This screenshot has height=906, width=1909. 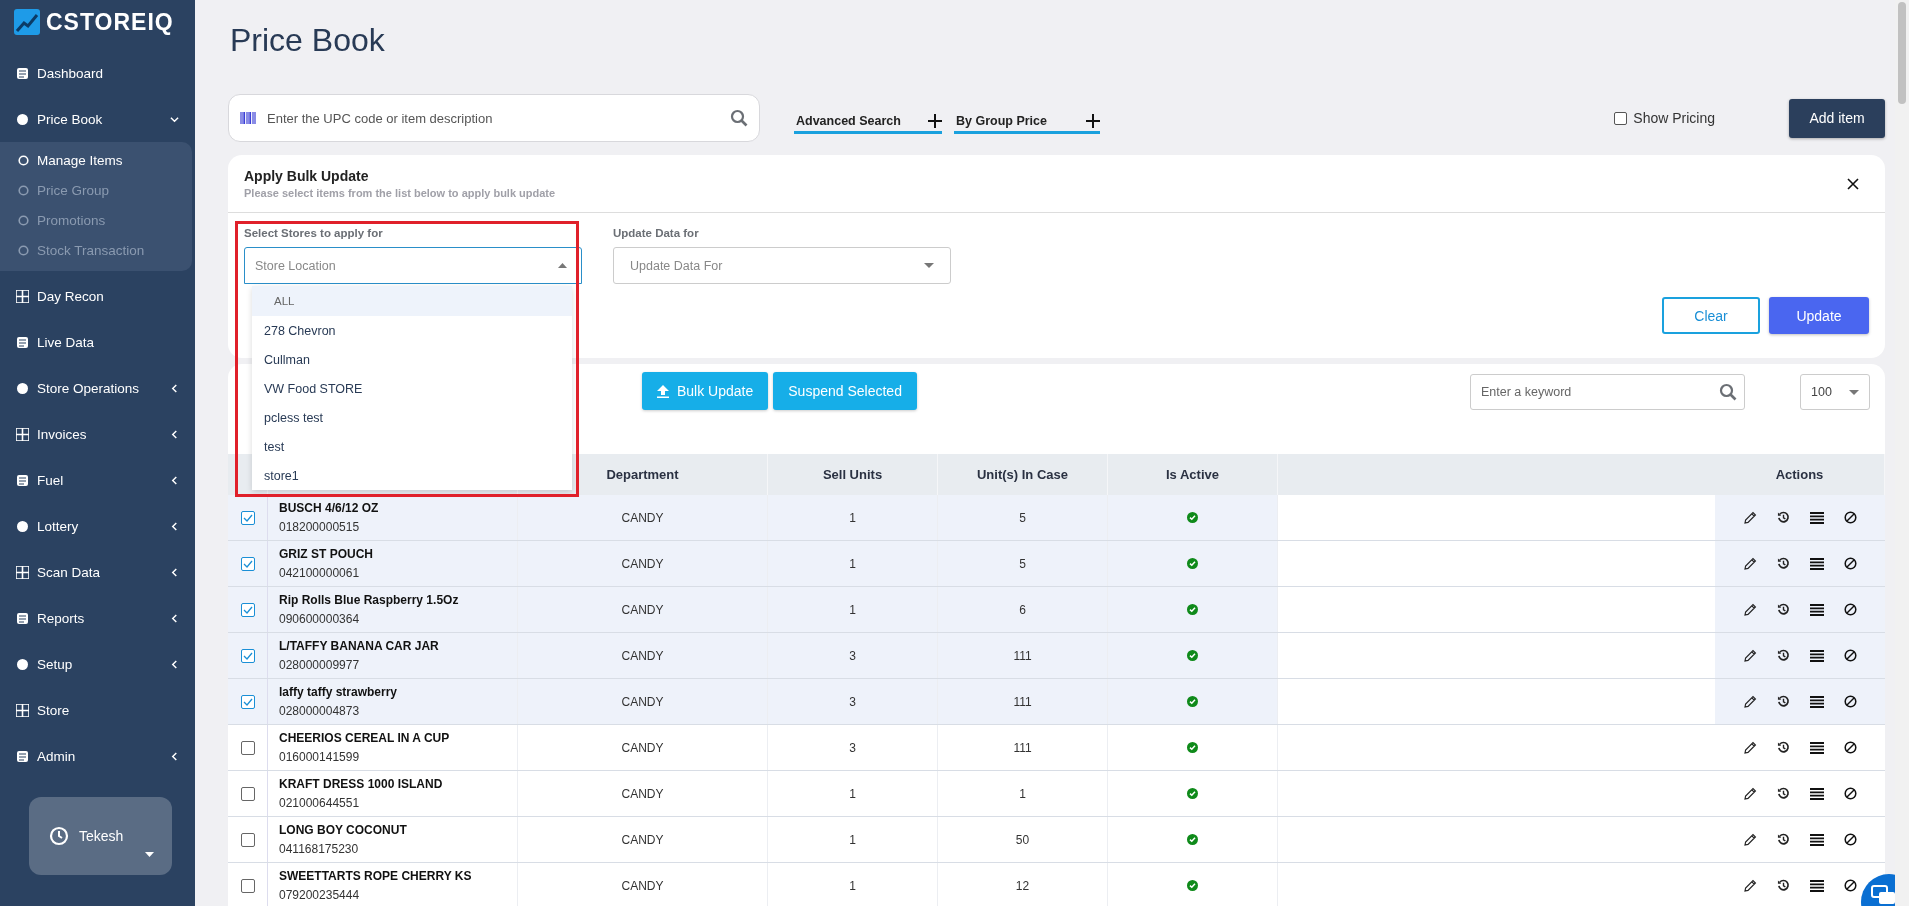 What do you see at coordinates (97, 296) in the screenshot?
I see `nav-item: Day Recon` at bounding box center [97, 296].